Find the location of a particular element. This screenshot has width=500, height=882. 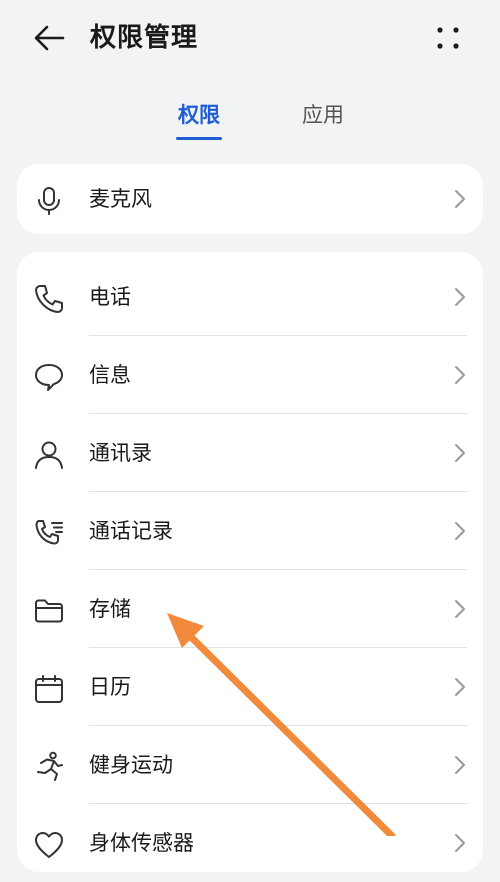

tab-permissions: 权限 is located at coordinates (199, 118).